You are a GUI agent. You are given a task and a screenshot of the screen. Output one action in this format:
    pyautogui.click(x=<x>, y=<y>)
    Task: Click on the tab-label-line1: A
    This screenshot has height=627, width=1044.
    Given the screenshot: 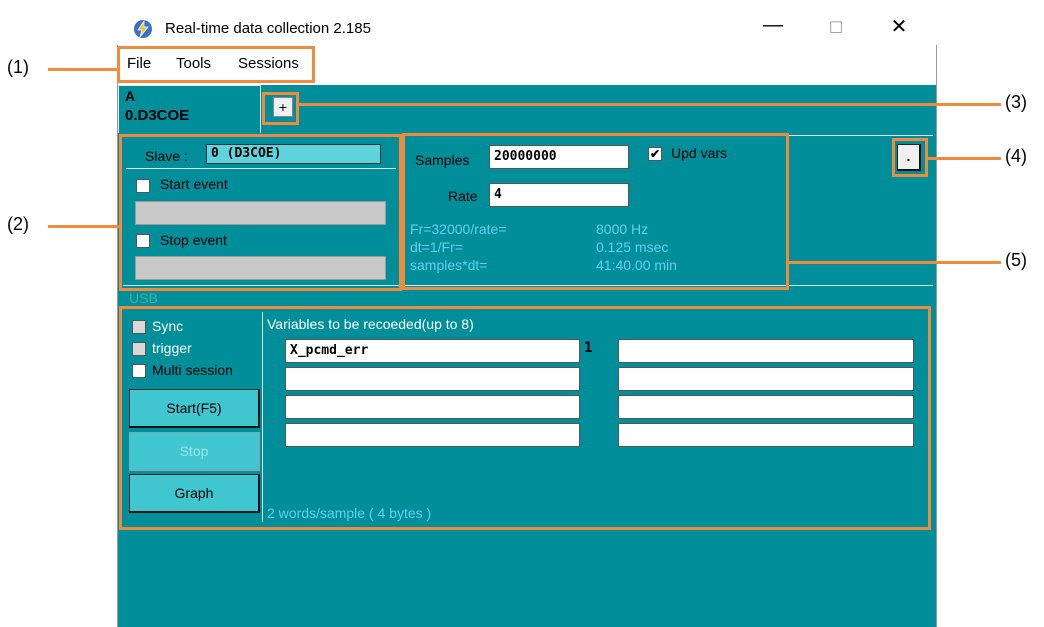 What is the action you would take?
    pyautogui.click(x=130, y=96)
    